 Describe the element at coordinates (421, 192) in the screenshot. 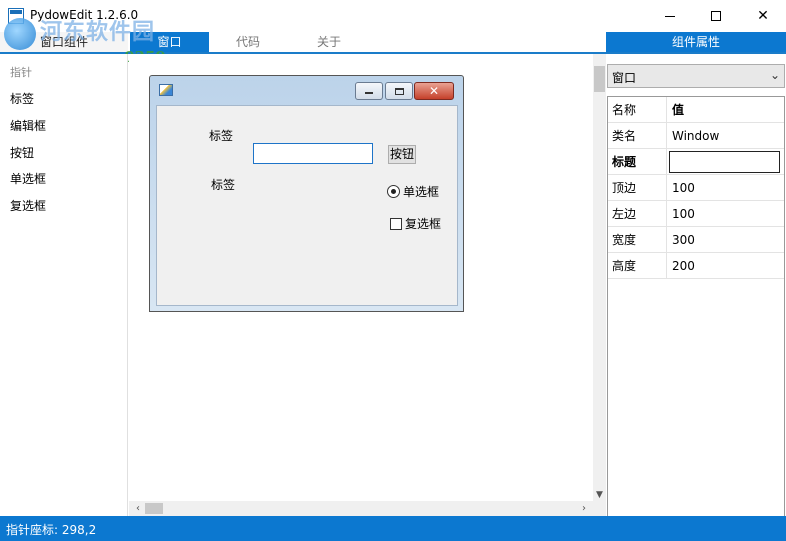

I see `form-radio-label: 单选框` at that location.